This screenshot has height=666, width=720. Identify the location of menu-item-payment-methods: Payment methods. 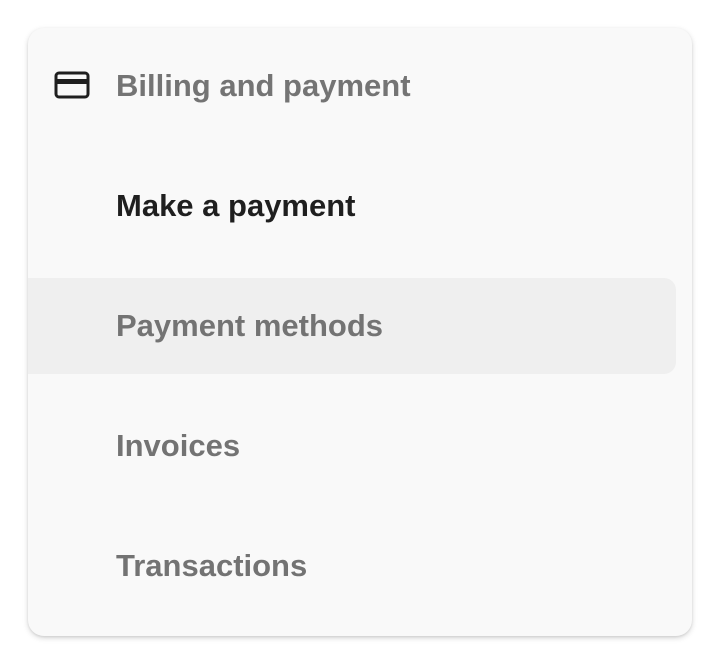
(352, 326).